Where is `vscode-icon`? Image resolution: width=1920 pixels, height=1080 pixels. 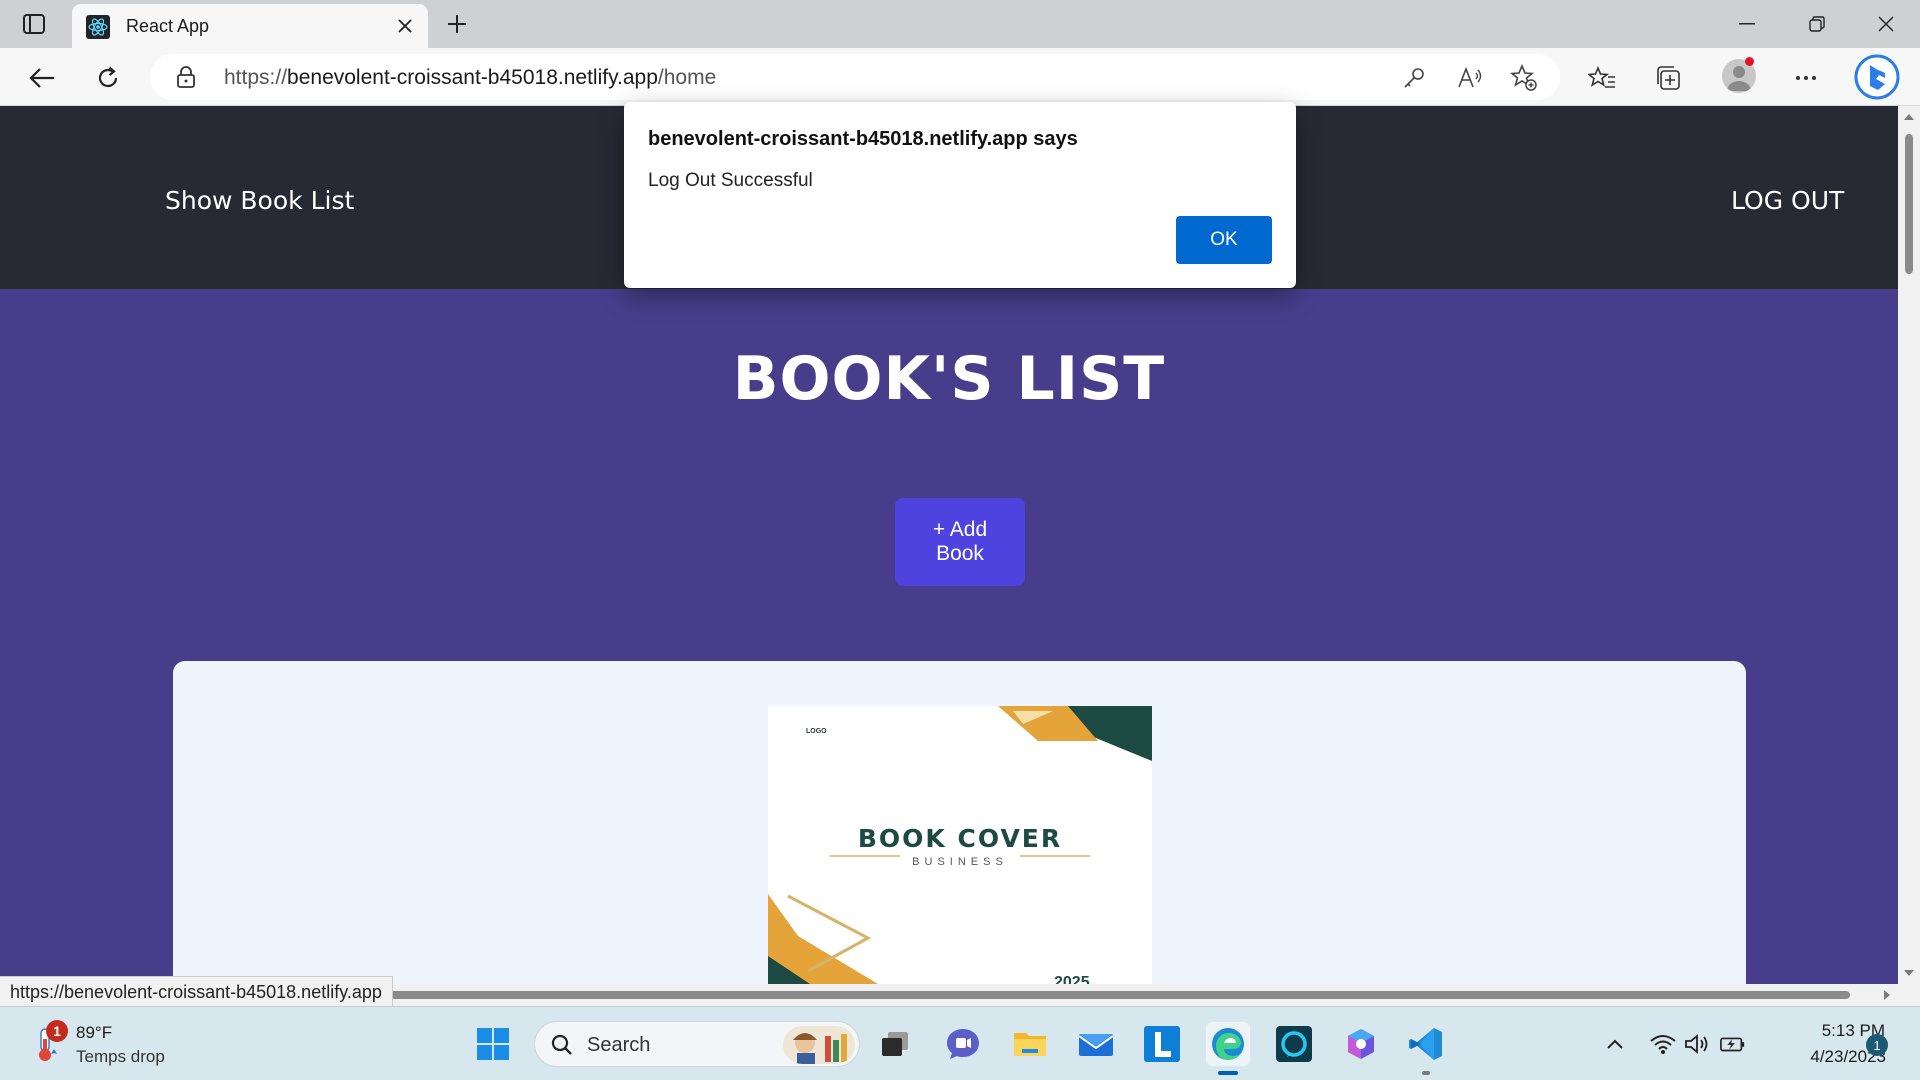 vscode-icon is located at coordinates (1426, 1044).